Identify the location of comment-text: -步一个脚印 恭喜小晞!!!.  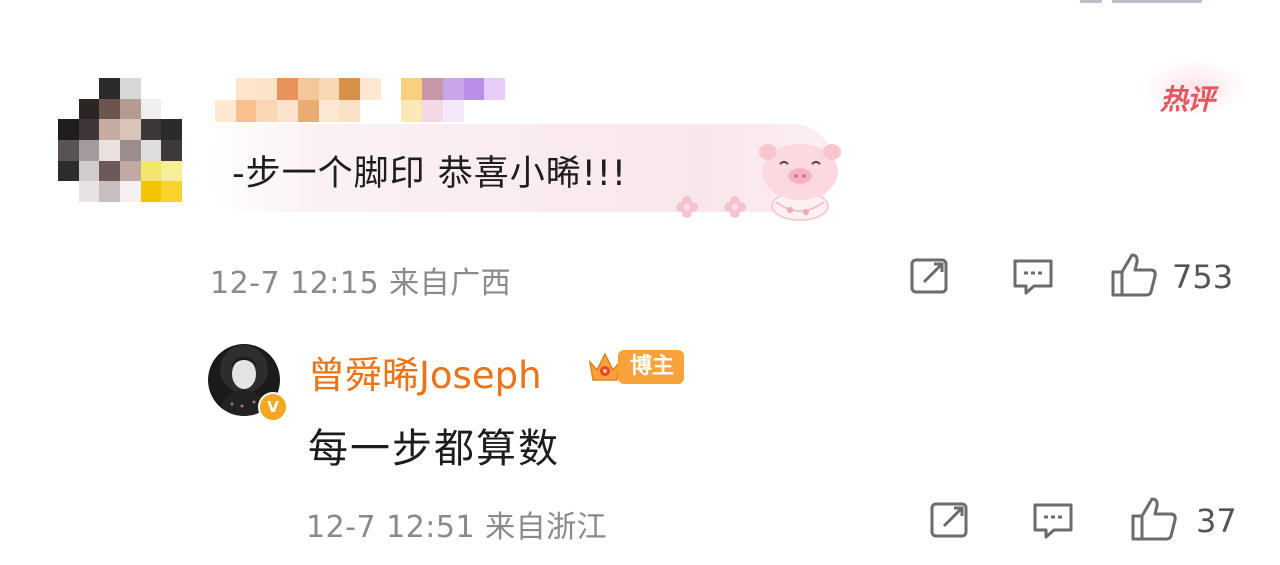
(429, 174).